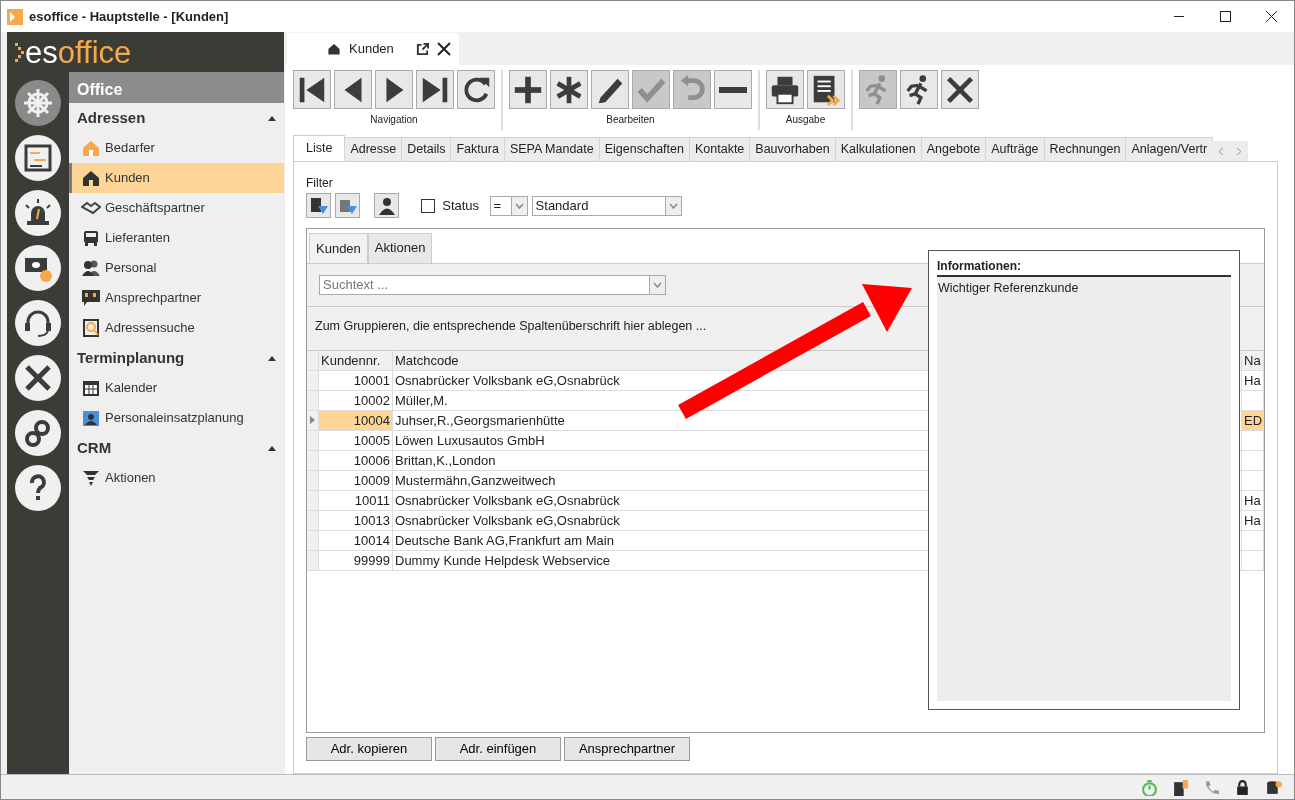  I want to click on tab: Details, so click(426, 149).